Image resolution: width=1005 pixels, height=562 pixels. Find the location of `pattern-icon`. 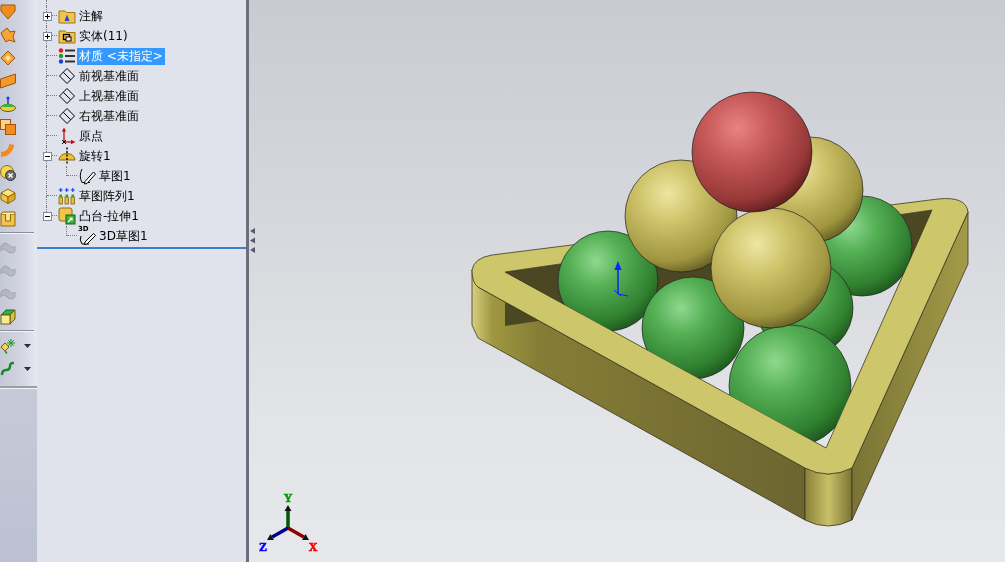

pattern-icon is located at coordinates (67, 196).